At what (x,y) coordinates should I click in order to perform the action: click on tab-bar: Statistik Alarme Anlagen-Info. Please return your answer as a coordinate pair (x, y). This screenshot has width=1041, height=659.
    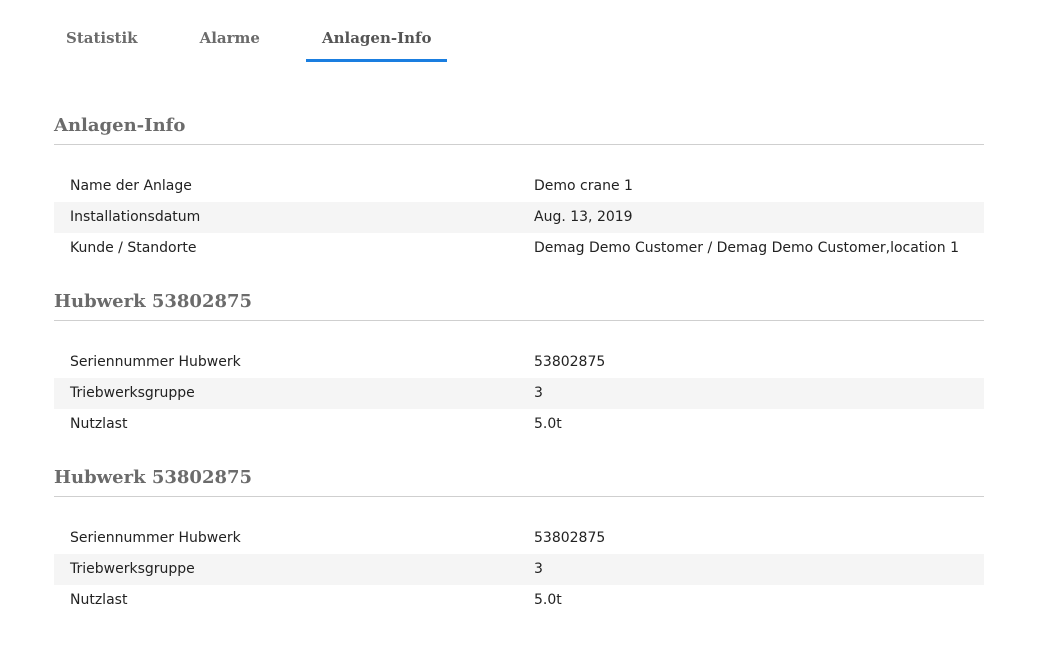
    Looking at the image, I should click on (263, 41).